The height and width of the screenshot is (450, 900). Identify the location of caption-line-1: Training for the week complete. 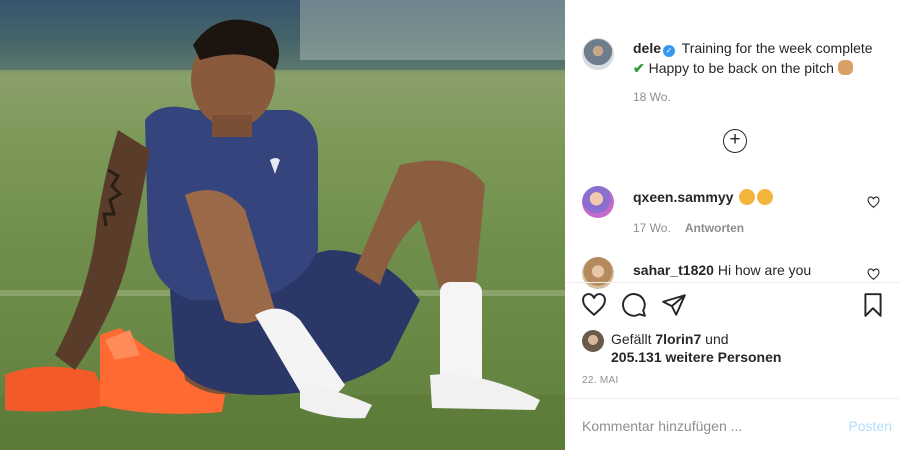
(777, 48).